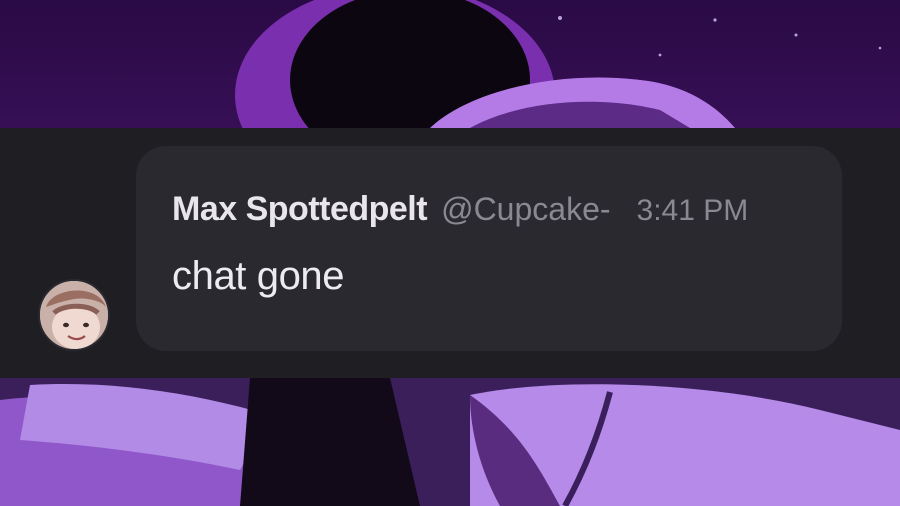  What do you see at coordinates (692, 210) in the screenshot?
I see `message-timestamp: 3:41 PM` at bounding box center [692, 210].